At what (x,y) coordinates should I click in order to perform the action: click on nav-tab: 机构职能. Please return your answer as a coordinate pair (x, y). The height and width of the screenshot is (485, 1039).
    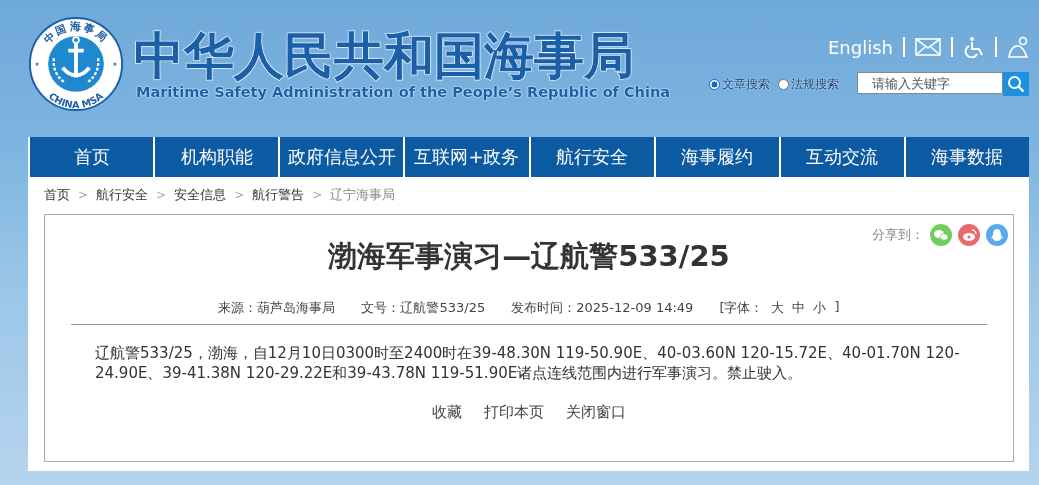
    Looking at the image, I should click on (217, 157).